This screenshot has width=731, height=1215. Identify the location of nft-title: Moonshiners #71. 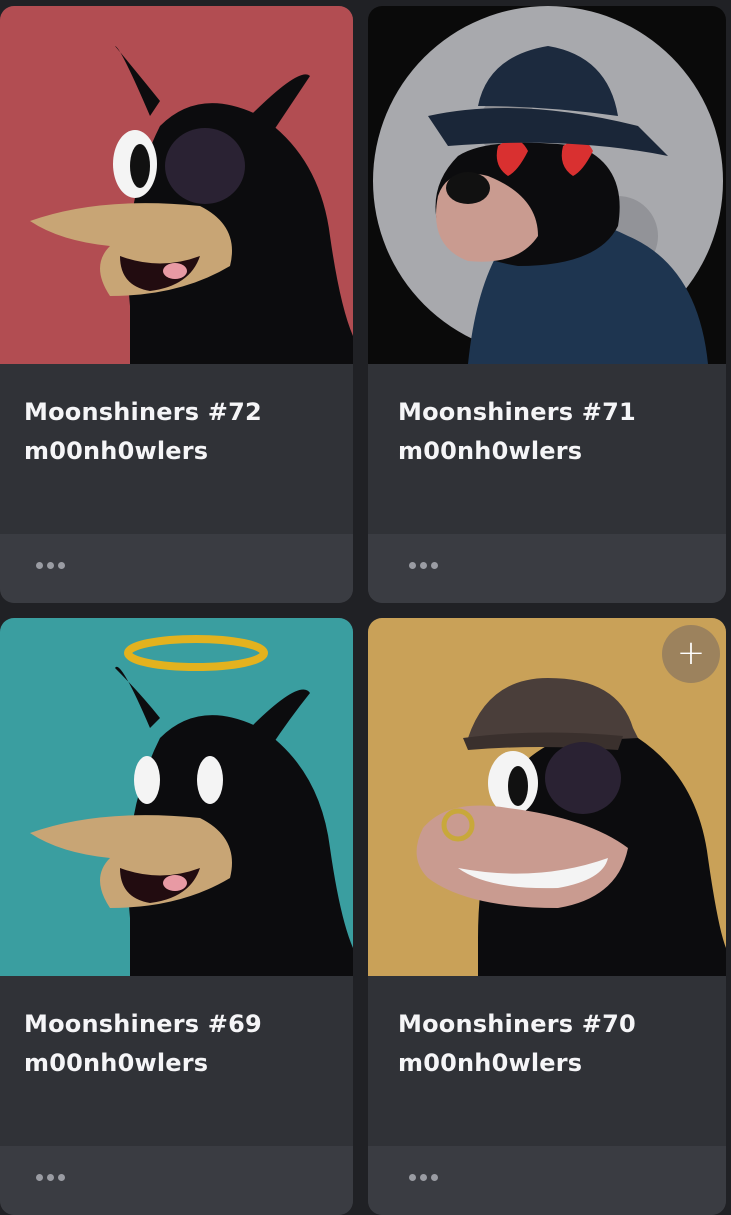
(517, 412).